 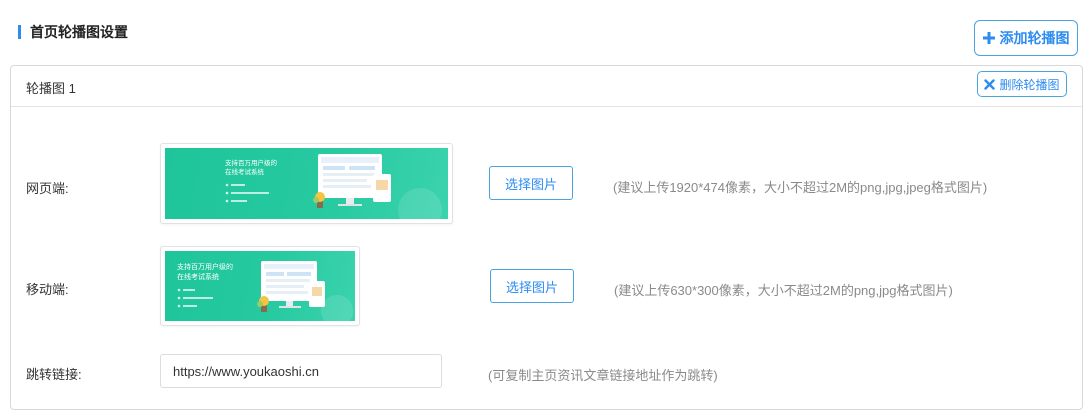 What do you see at coordinates (603, 375) in the screenshot?
I see `link-hint: (可复制主页资讯文章链接地址作为跳转)` at bounding box center [603, 375].